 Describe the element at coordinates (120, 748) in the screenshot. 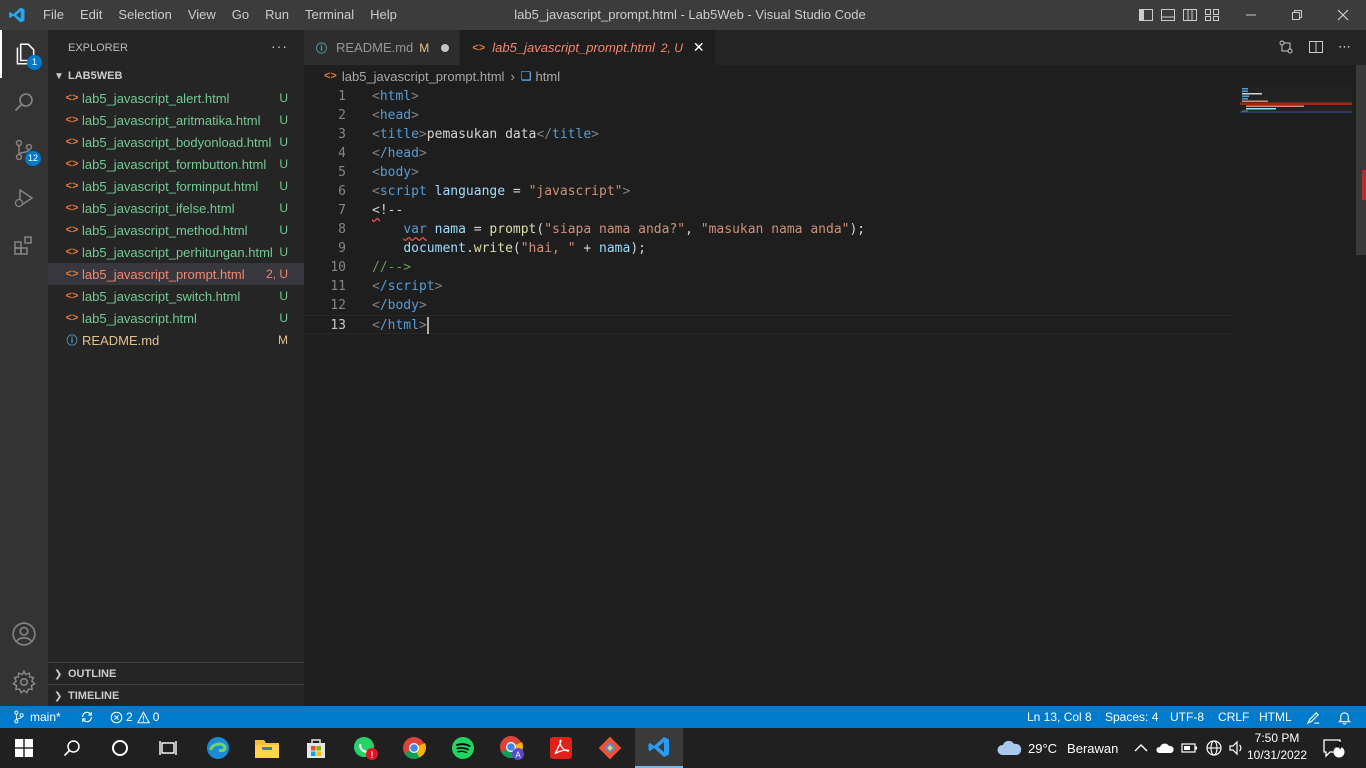

I see `cortana-button` at that location.